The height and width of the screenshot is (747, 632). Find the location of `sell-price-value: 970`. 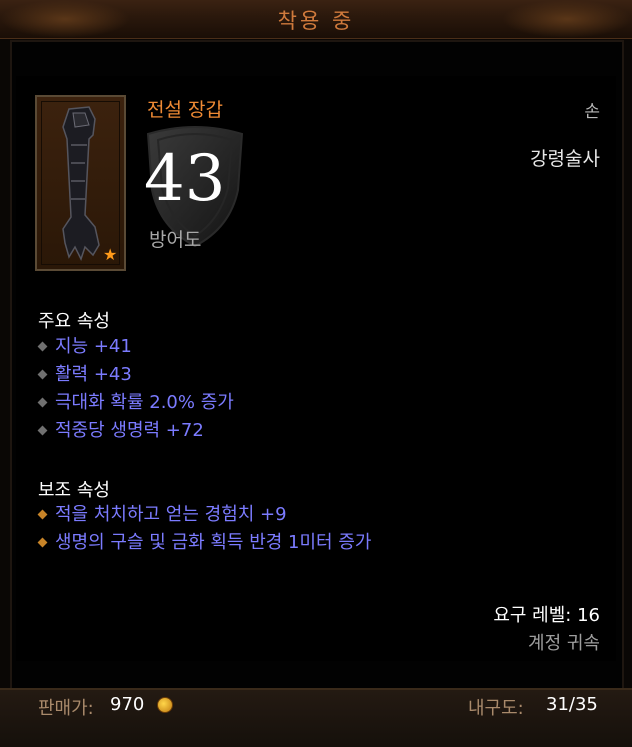

sell-price-value: 970 is located at coordinates (127, 704).